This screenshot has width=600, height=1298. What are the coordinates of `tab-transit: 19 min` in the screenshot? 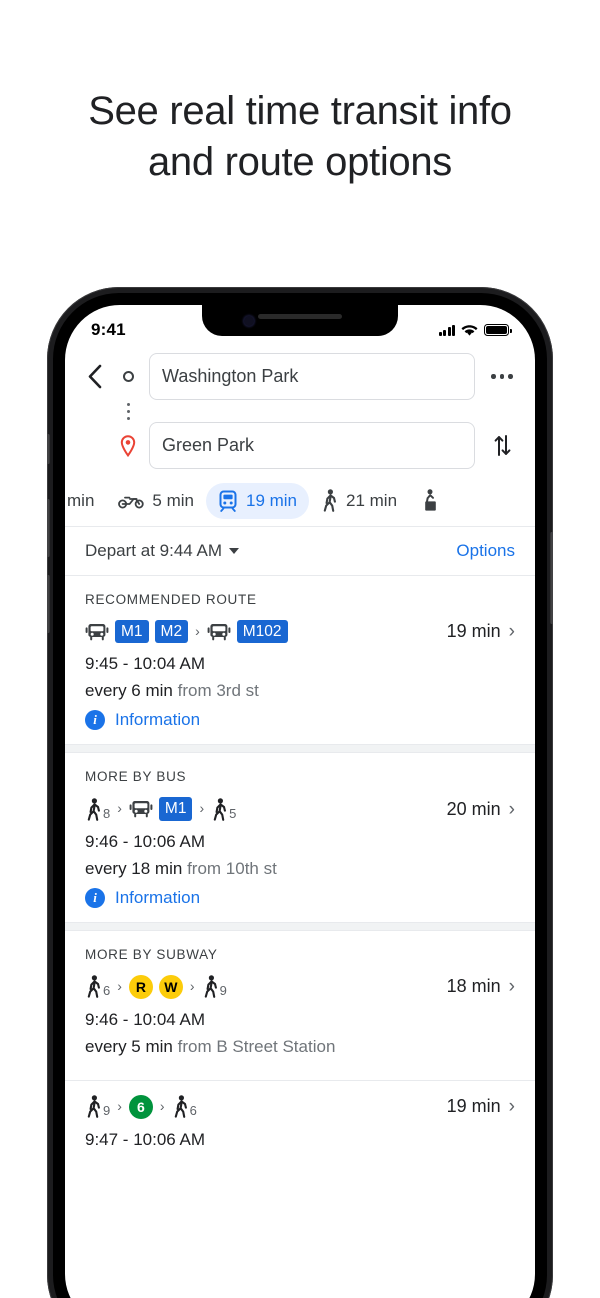 It's located at (257, 500).